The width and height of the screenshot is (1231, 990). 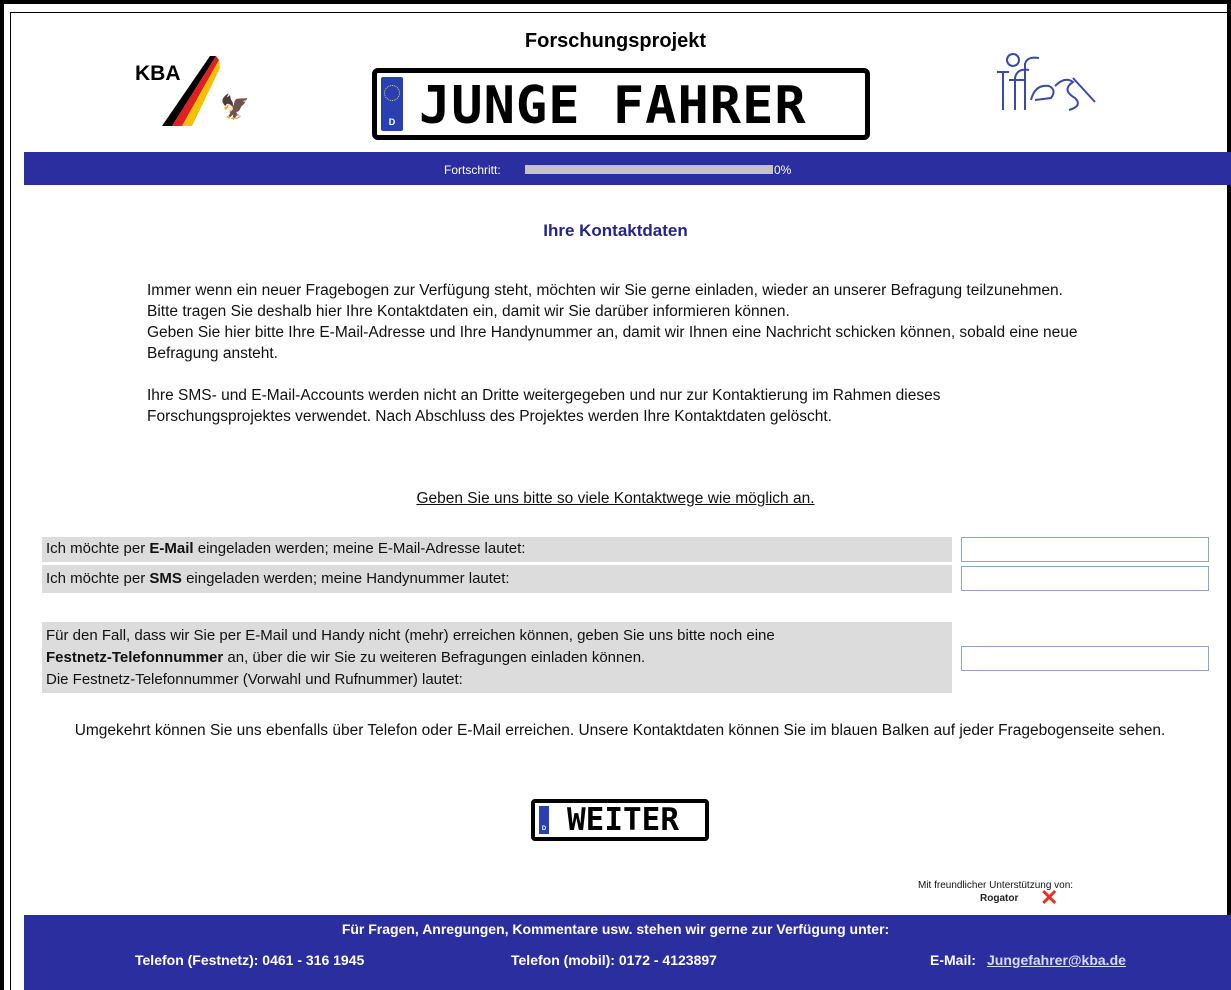 I want to click on plate-country: D, so click(x=392, y=122).